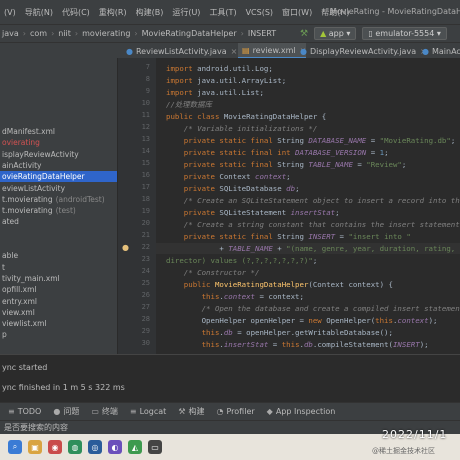 This screenshot has height=460, width=460. What do you see at coordinates (35, 447) in the screenshot?
I see `folder-icon: ▣` at bounding box center [35, 447].